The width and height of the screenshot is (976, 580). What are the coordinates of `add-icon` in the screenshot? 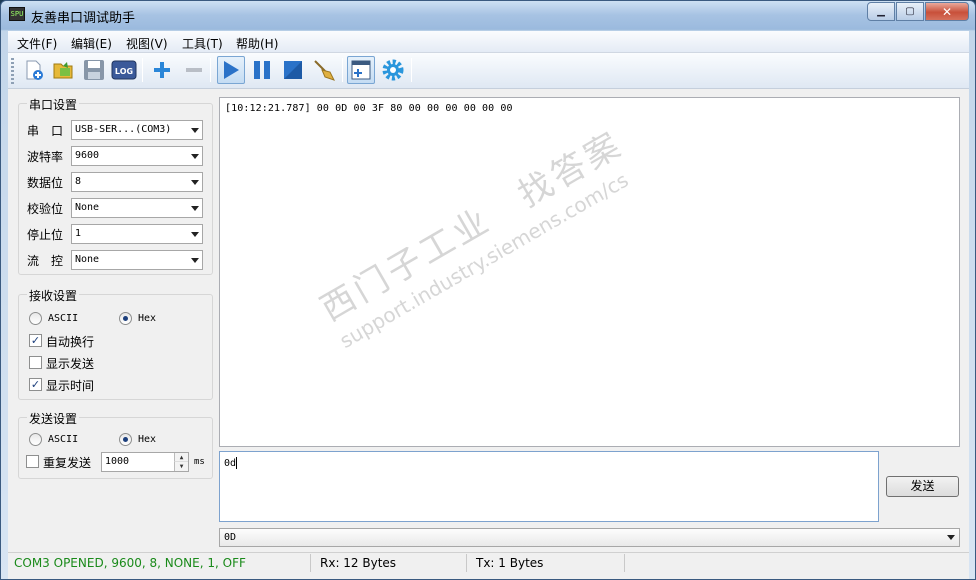 It's located at (162, 70).